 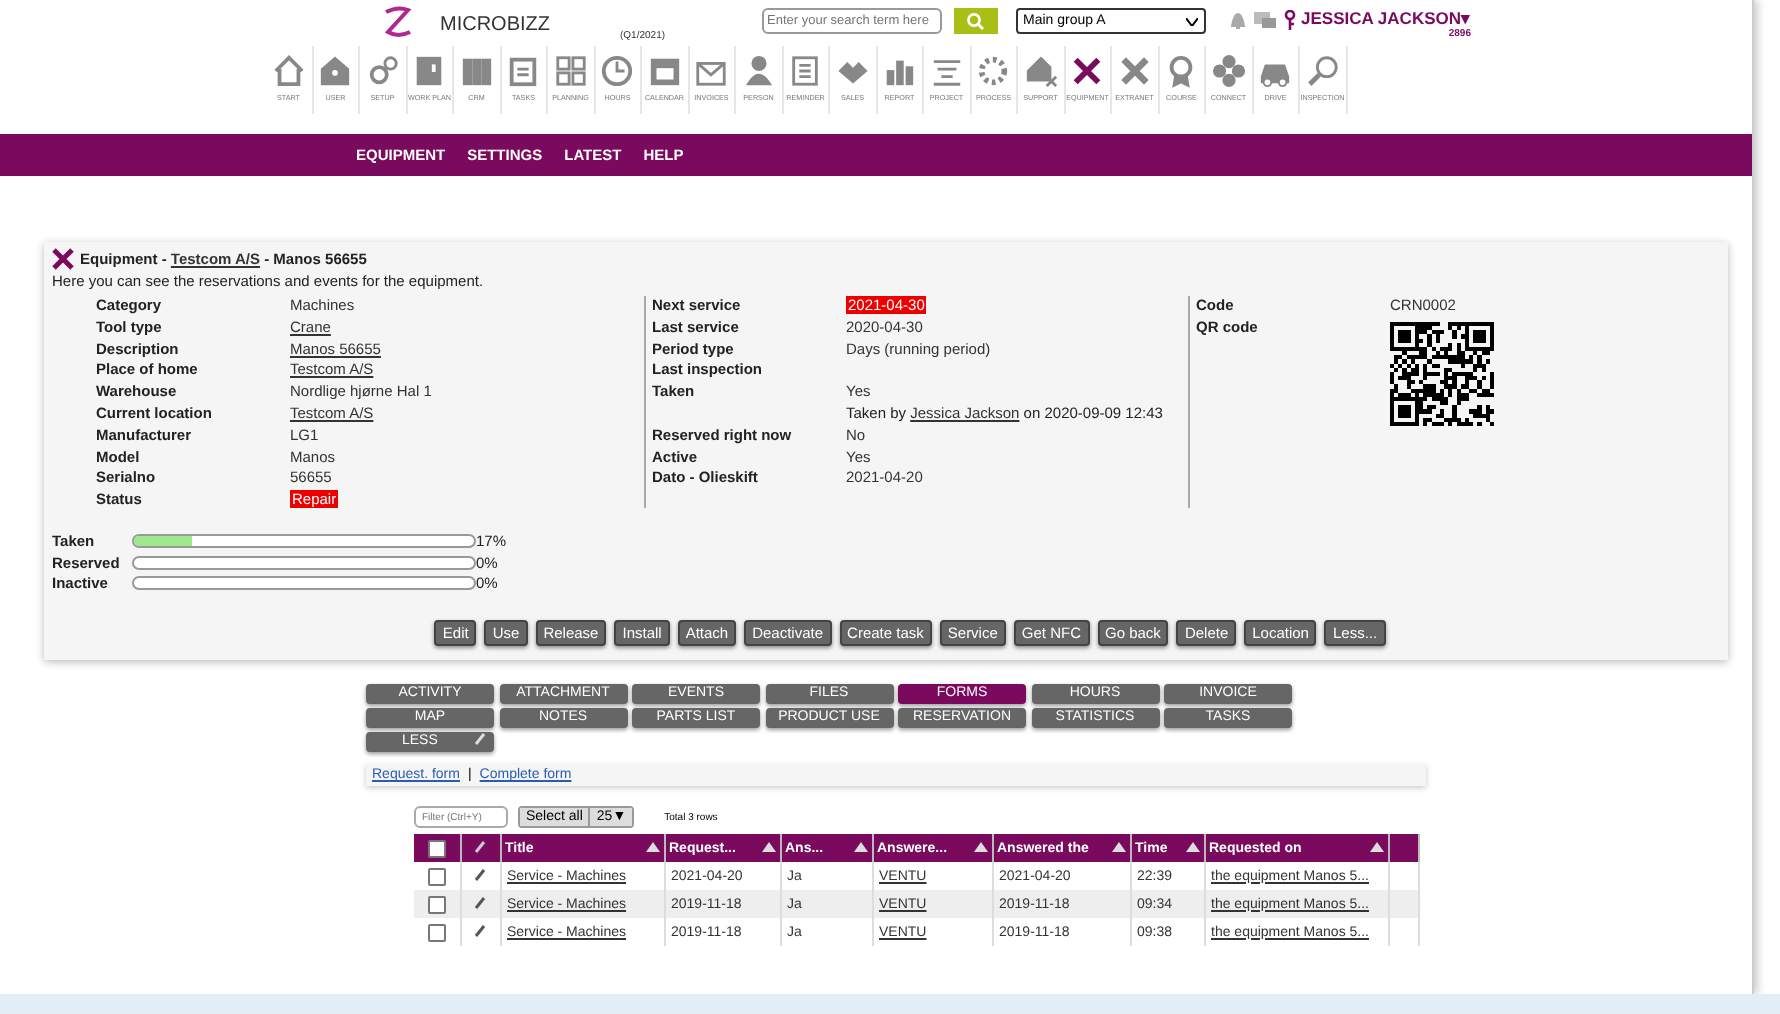 I want to click on qr-code, so click(x=1442, y=373).